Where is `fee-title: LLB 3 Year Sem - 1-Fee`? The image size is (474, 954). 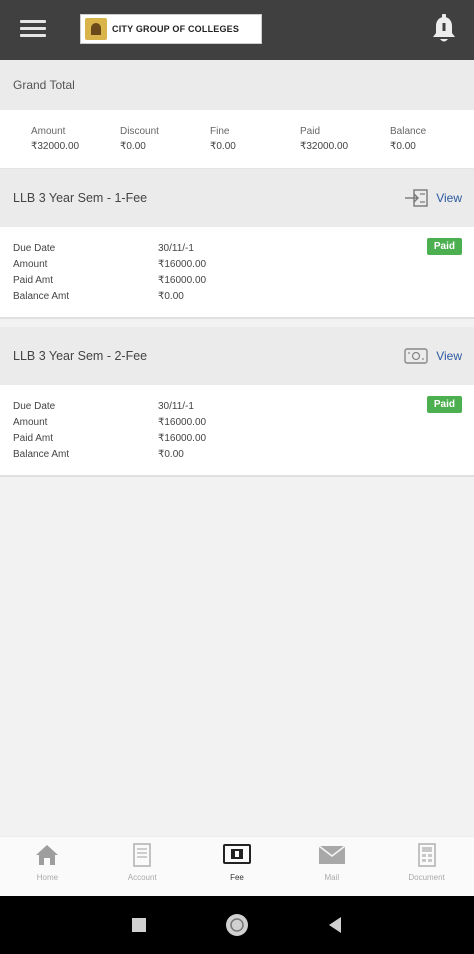 fee-title: LLB 3 Year Sem - 1-Fee is located at coordinates (80, 198).